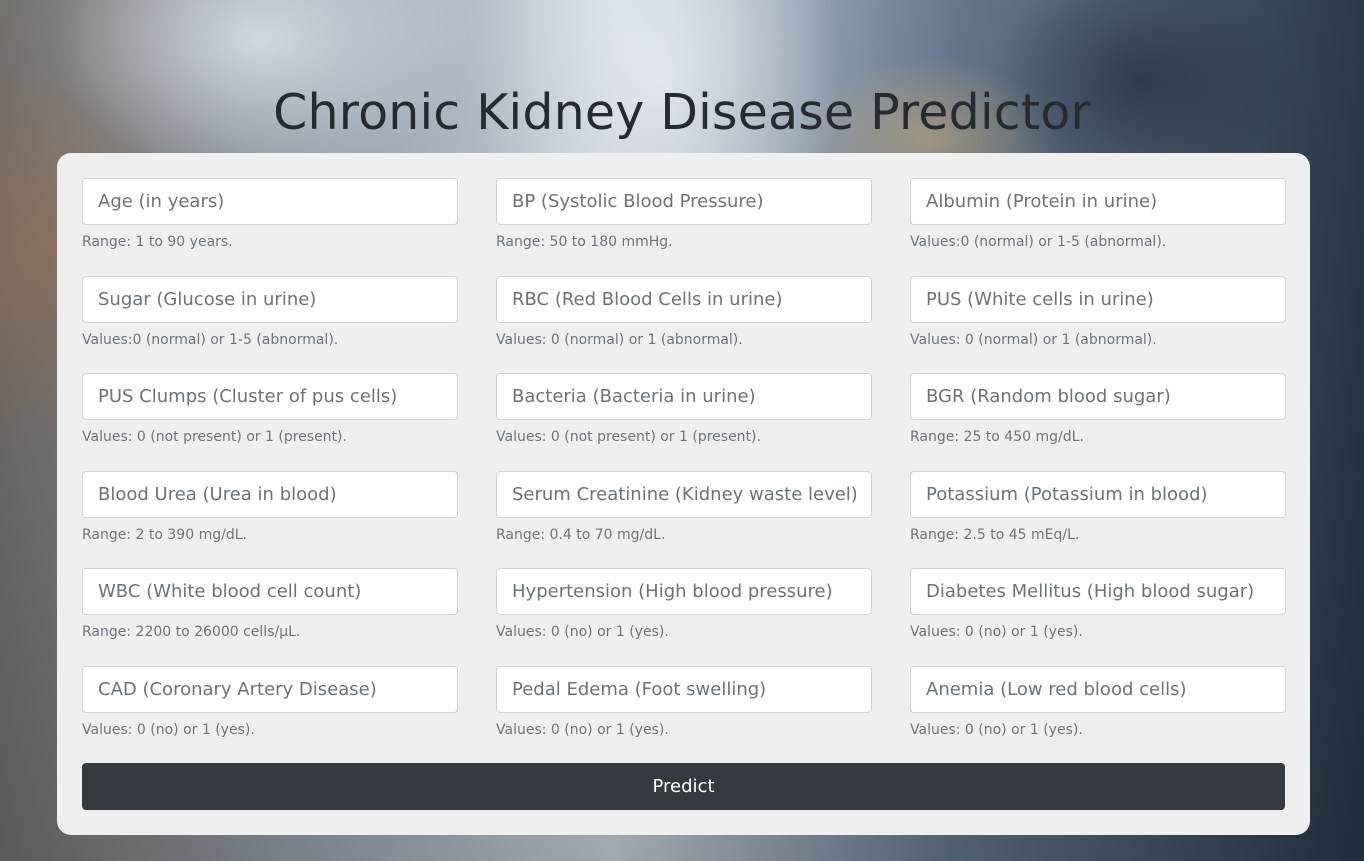  I want to click on albumin-input, so click(1098, 201).